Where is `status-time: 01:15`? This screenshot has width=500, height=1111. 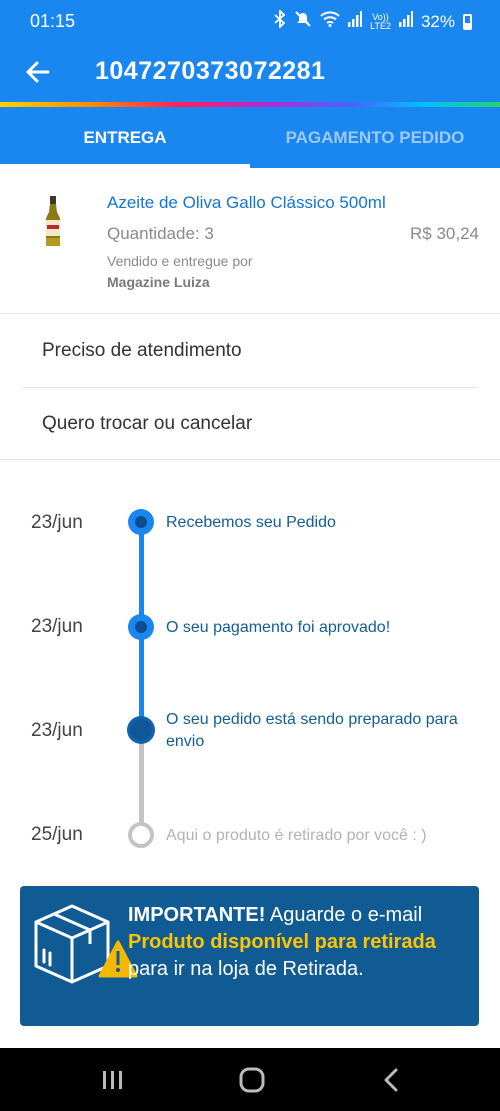
status-time: 01:15 is located at coordinates (53, 21).